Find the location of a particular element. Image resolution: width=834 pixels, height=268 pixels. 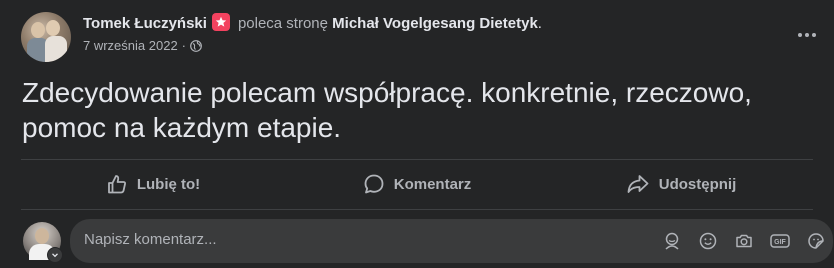

chevron-down-icon is located at coordinates (55, 255).